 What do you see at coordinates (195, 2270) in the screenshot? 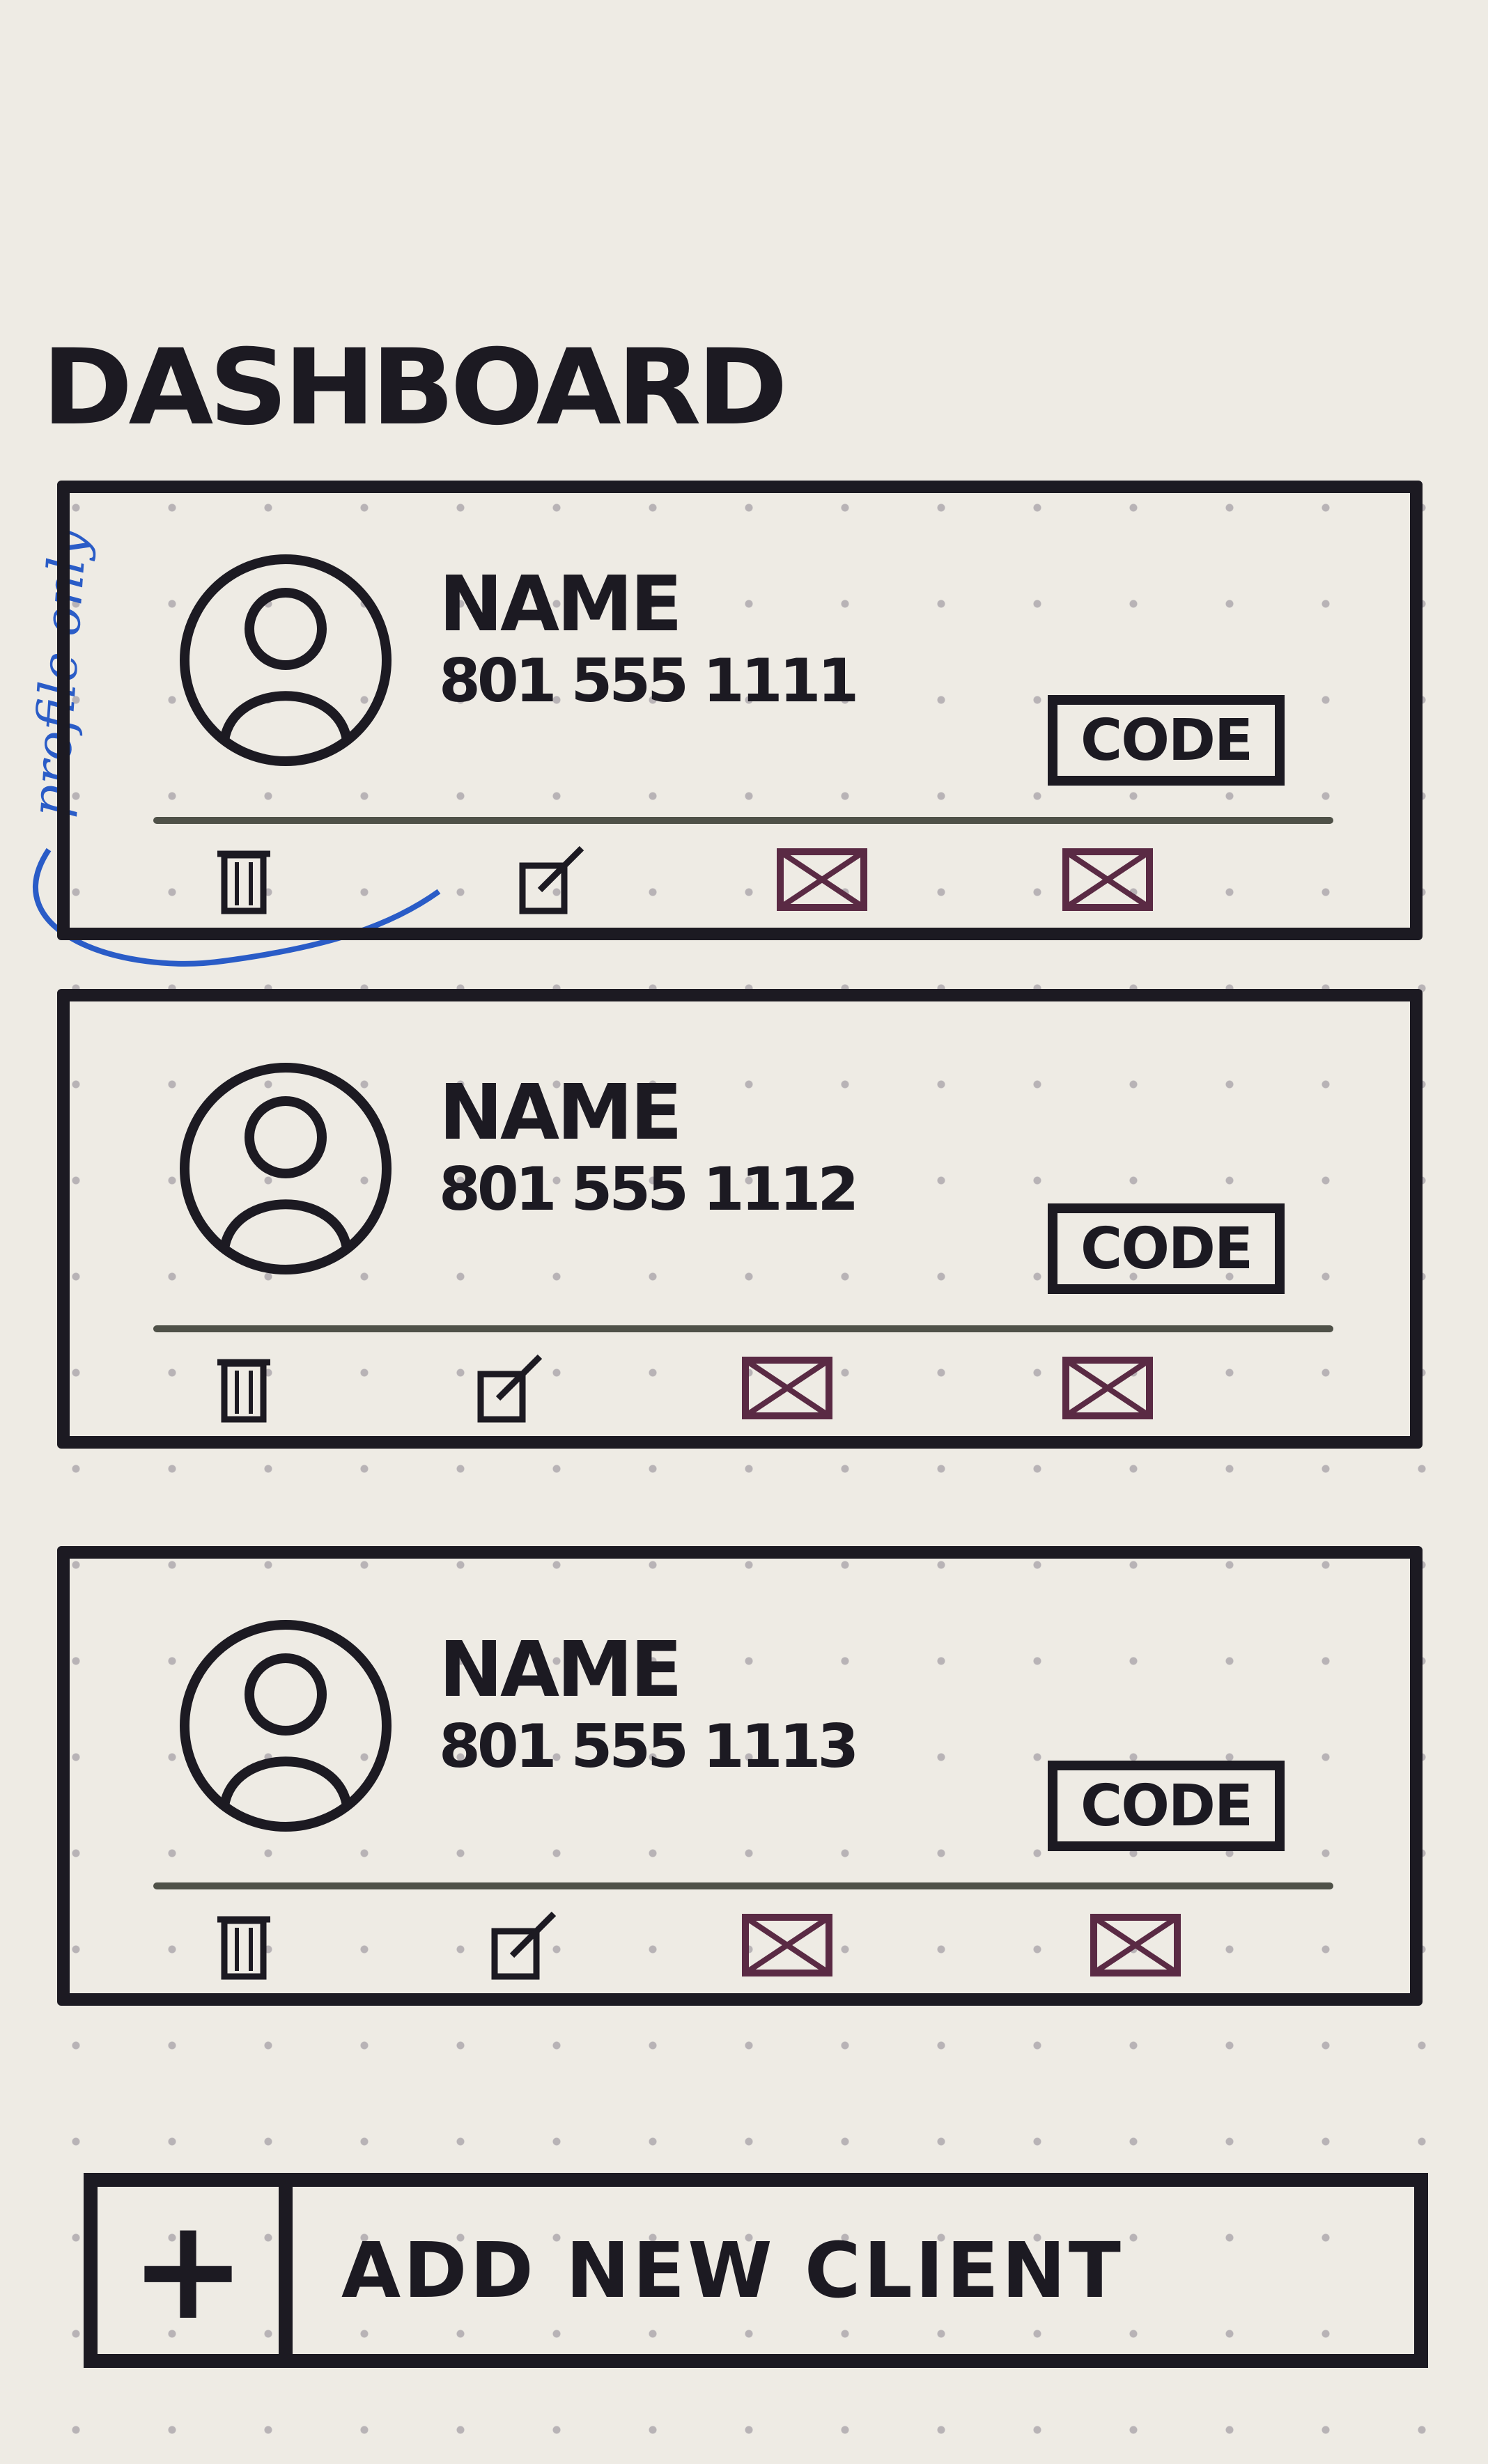
I see `plus-icon: +` at bounding box center [195, 2270].